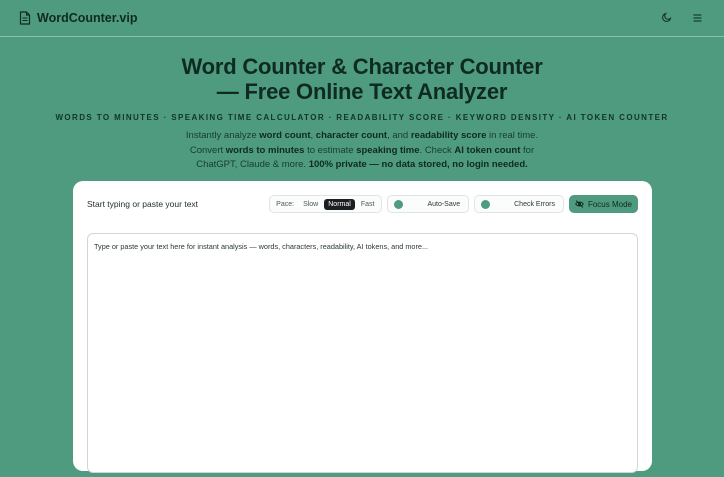  I want to click on focus-mode-button: Focus Mode, so click(603, 204).